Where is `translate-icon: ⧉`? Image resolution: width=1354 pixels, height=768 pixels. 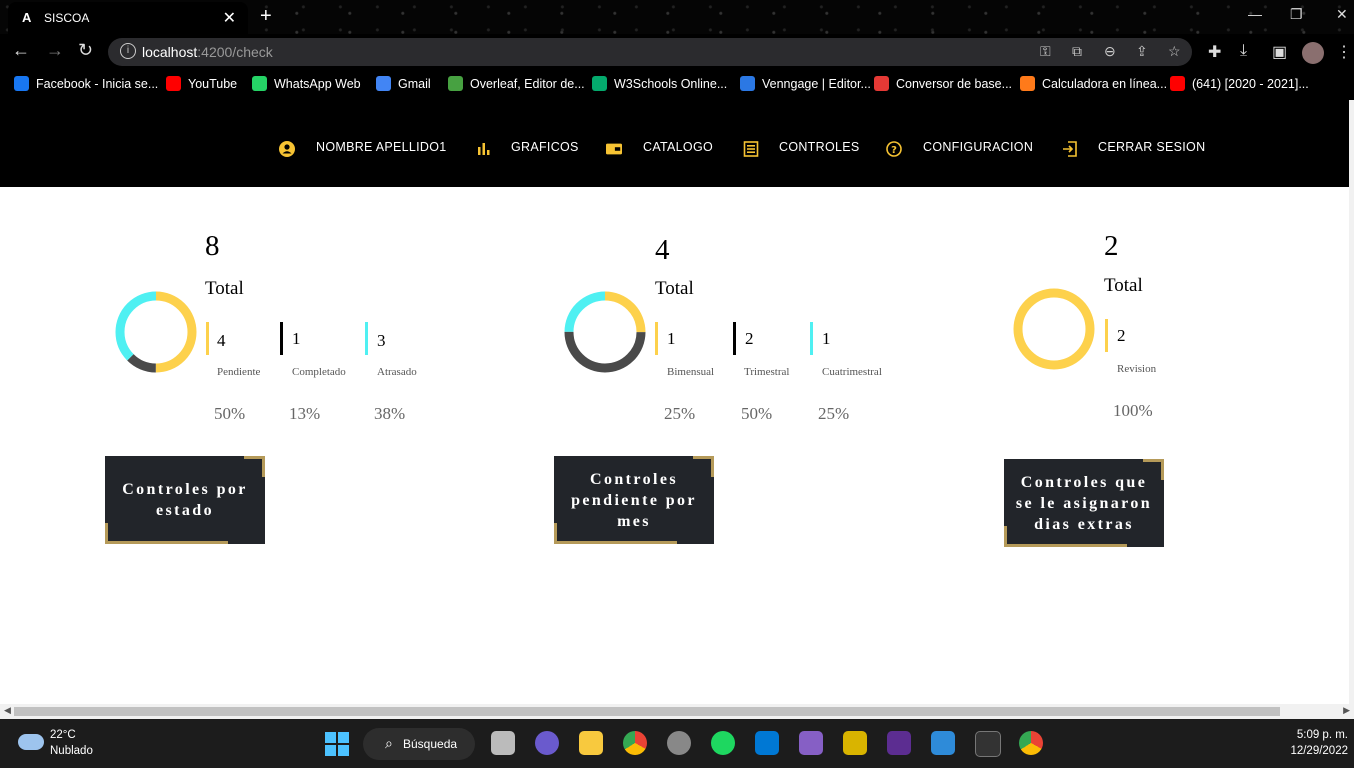 translate-icon: ⧉ is located at coordinates (1077, 51).